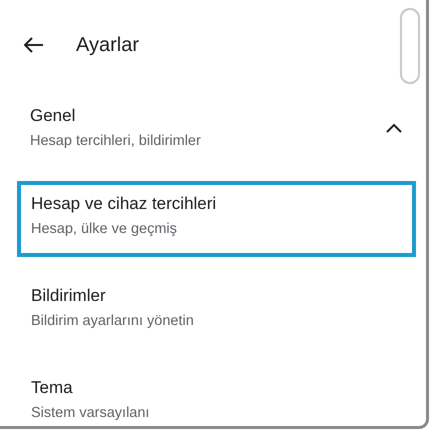 This screenshot has width=435, height=433. What do you see at coordinates (107, 45) in the screenshot?
I see `screen-title: Ayarlar` at bounding box center [107, 45].